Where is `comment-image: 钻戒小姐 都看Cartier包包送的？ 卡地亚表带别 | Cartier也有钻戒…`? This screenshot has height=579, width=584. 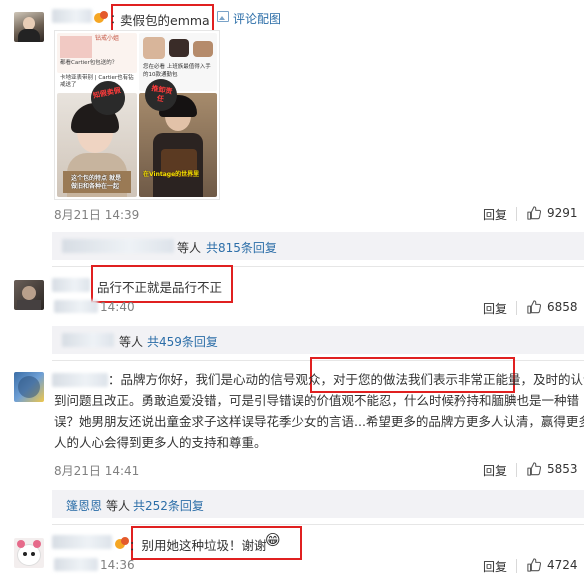 comment-image: 钻戒小姐 都看Cartier包包送的？ 卡地亚表带别 | Cartier也有钻戒… is located at coordinates (137, 115).